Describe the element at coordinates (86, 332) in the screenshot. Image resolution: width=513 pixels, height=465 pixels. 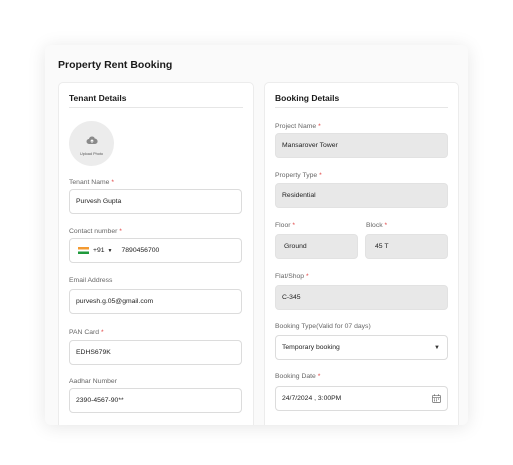
I see `pan-card-label: PAN Card *` at that location.